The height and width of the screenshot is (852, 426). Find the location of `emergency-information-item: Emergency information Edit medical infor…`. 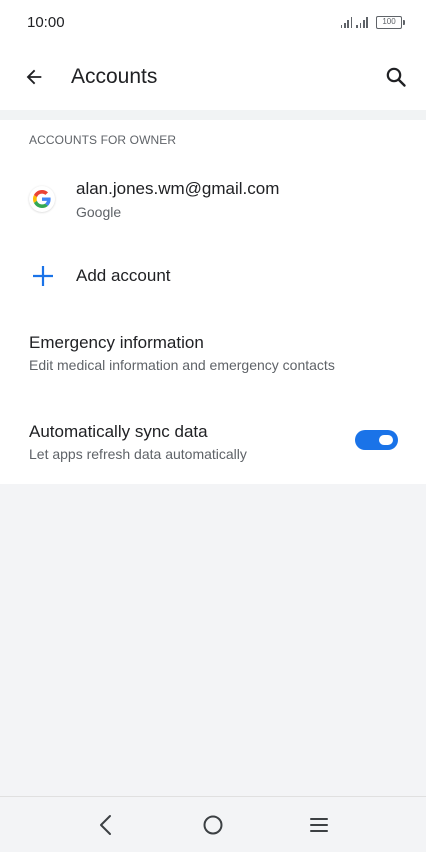

emergency-information-item: Emergency information Edit medical infor… is located at coordinates (213, 355).